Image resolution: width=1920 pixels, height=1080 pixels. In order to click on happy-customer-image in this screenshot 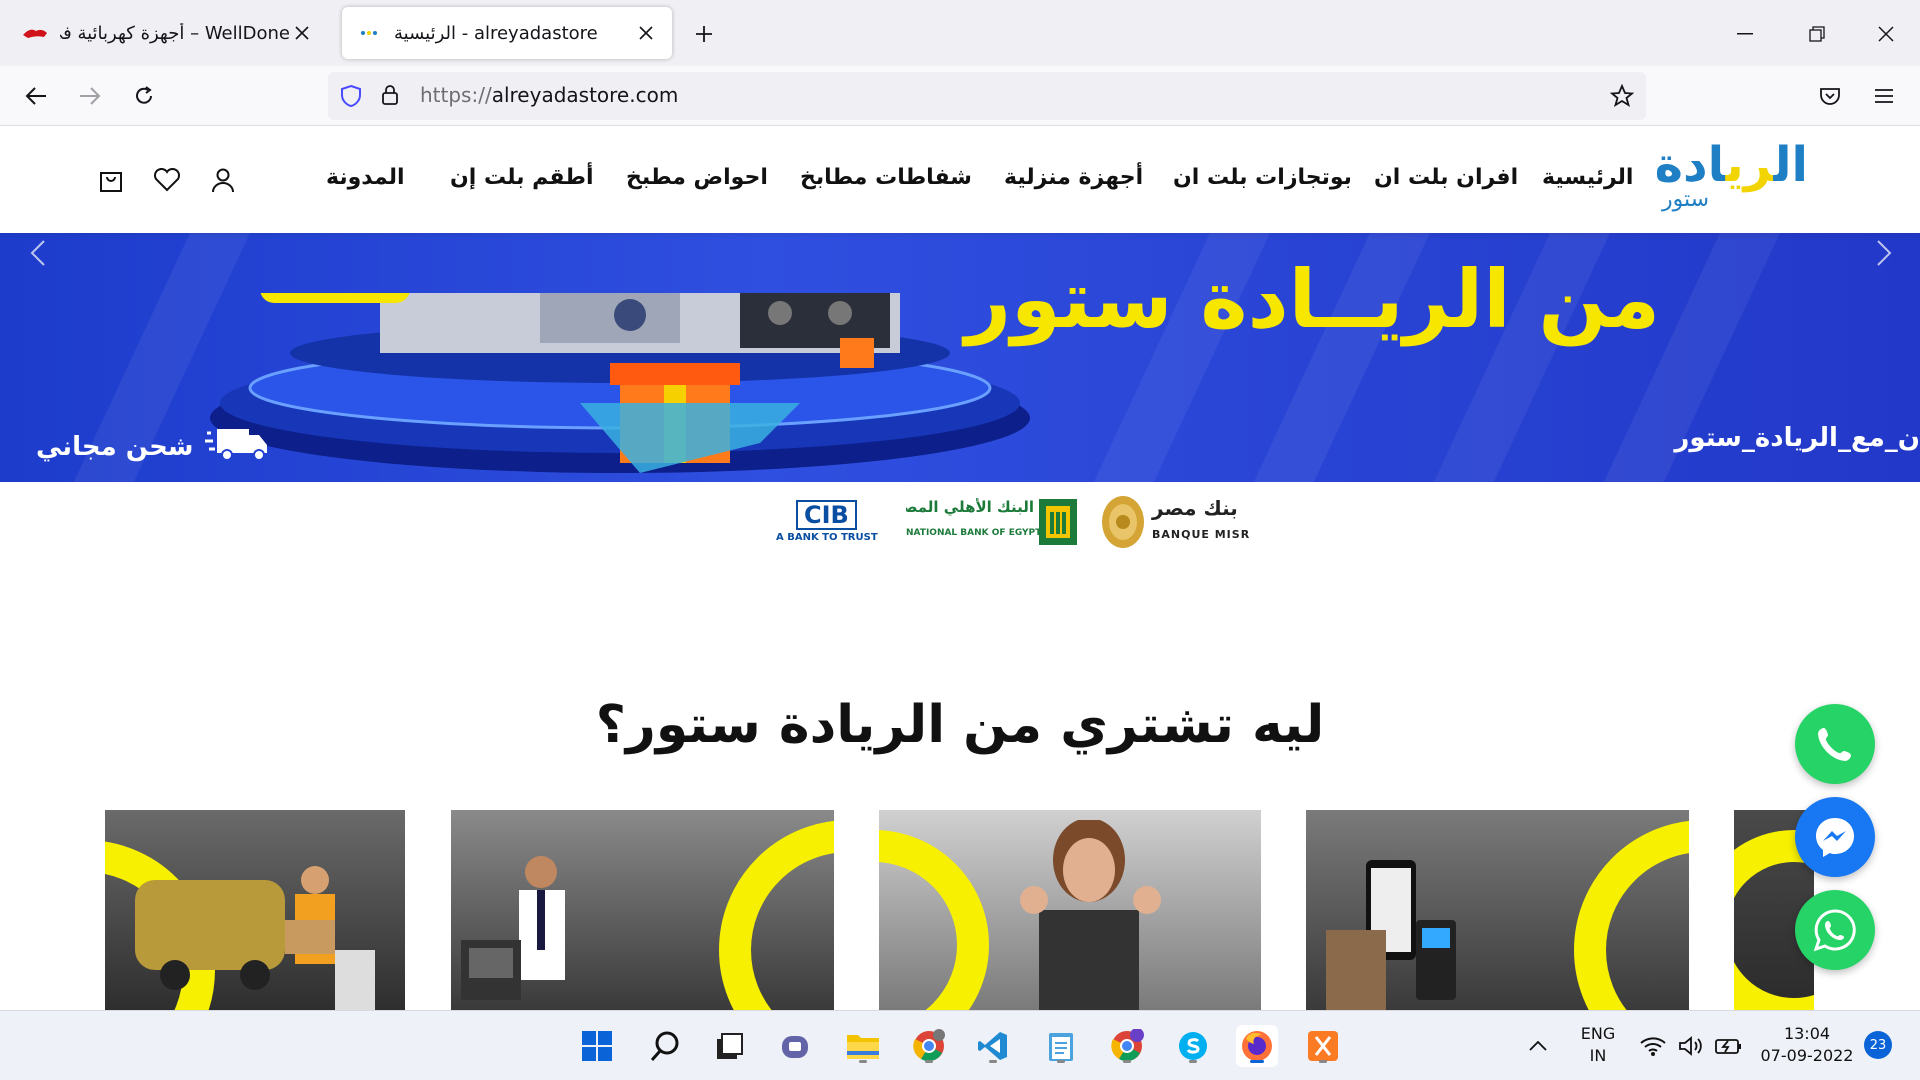, I will do `click(1090, 915)`.